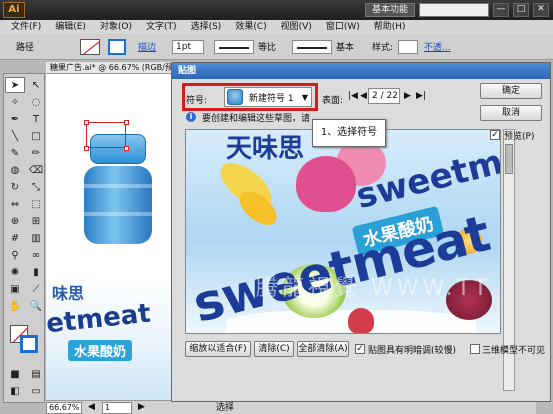 The width and height of the screenshot is (553, 414). Describe the element at coordinates (36, 306) in the screenshot. I see `zoom-tool-icon: 🔍` at that location.